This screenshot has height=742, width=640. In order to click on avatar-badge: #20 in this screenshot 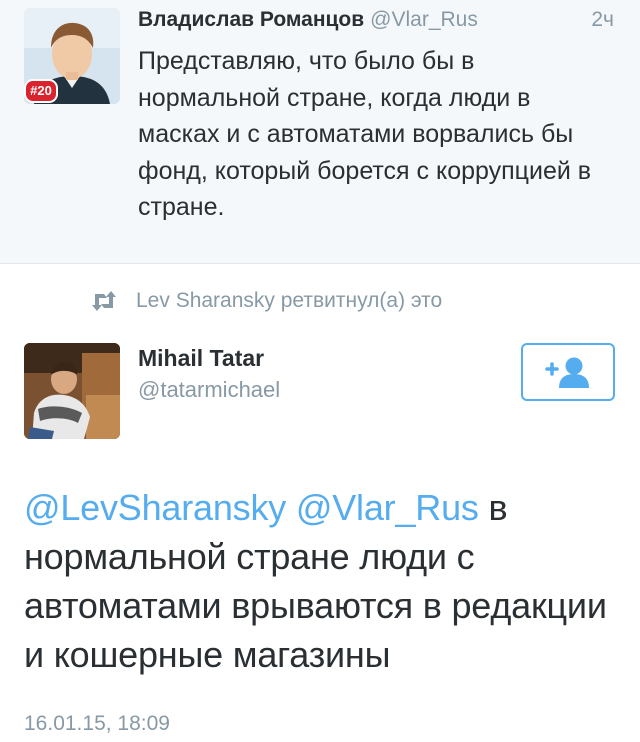, I will do `click(41, 91)`.